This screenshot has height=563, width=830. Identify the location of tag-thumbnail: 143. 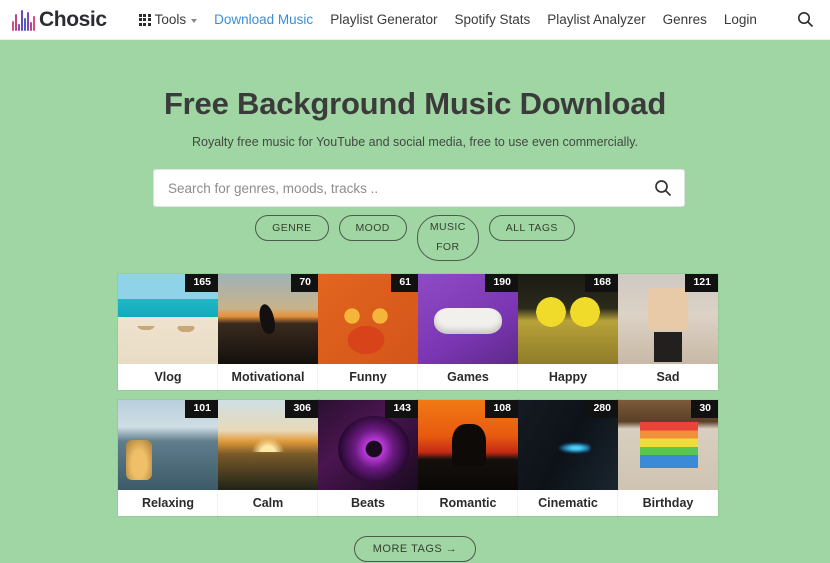
(368, 445).